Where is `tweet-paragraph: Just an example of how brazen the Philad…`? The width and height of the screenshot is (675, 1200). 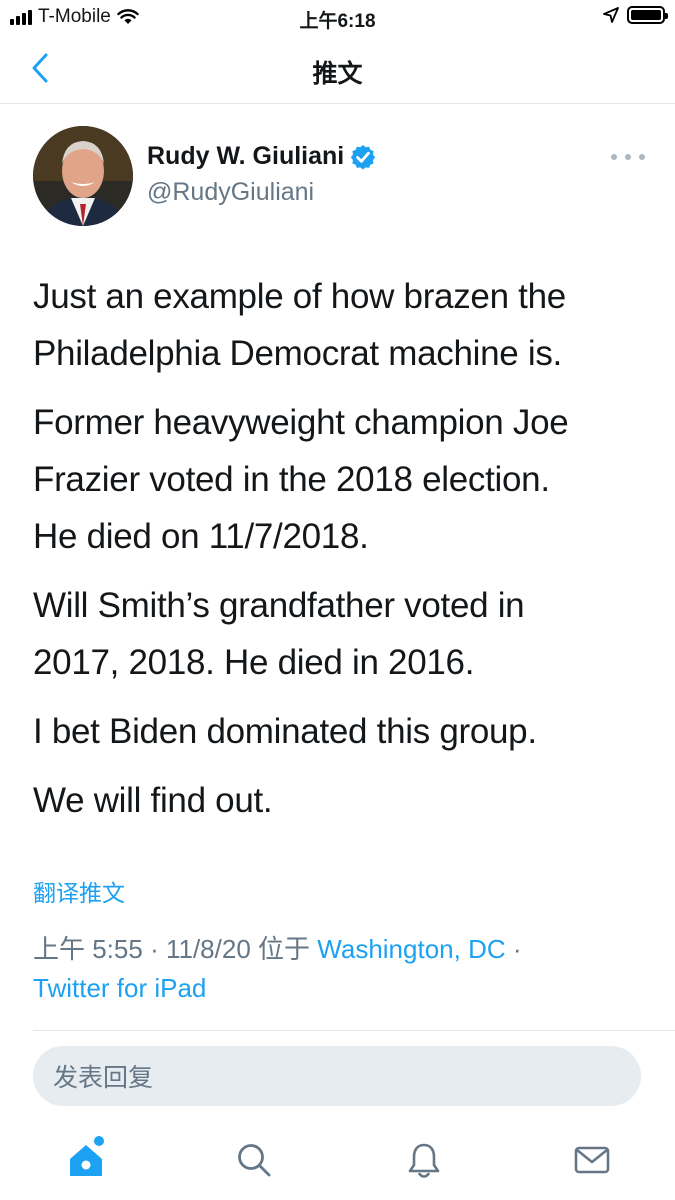 tweet-paragraph: Just an example of how brazen the Philad… is located at coordinates (340, 325).